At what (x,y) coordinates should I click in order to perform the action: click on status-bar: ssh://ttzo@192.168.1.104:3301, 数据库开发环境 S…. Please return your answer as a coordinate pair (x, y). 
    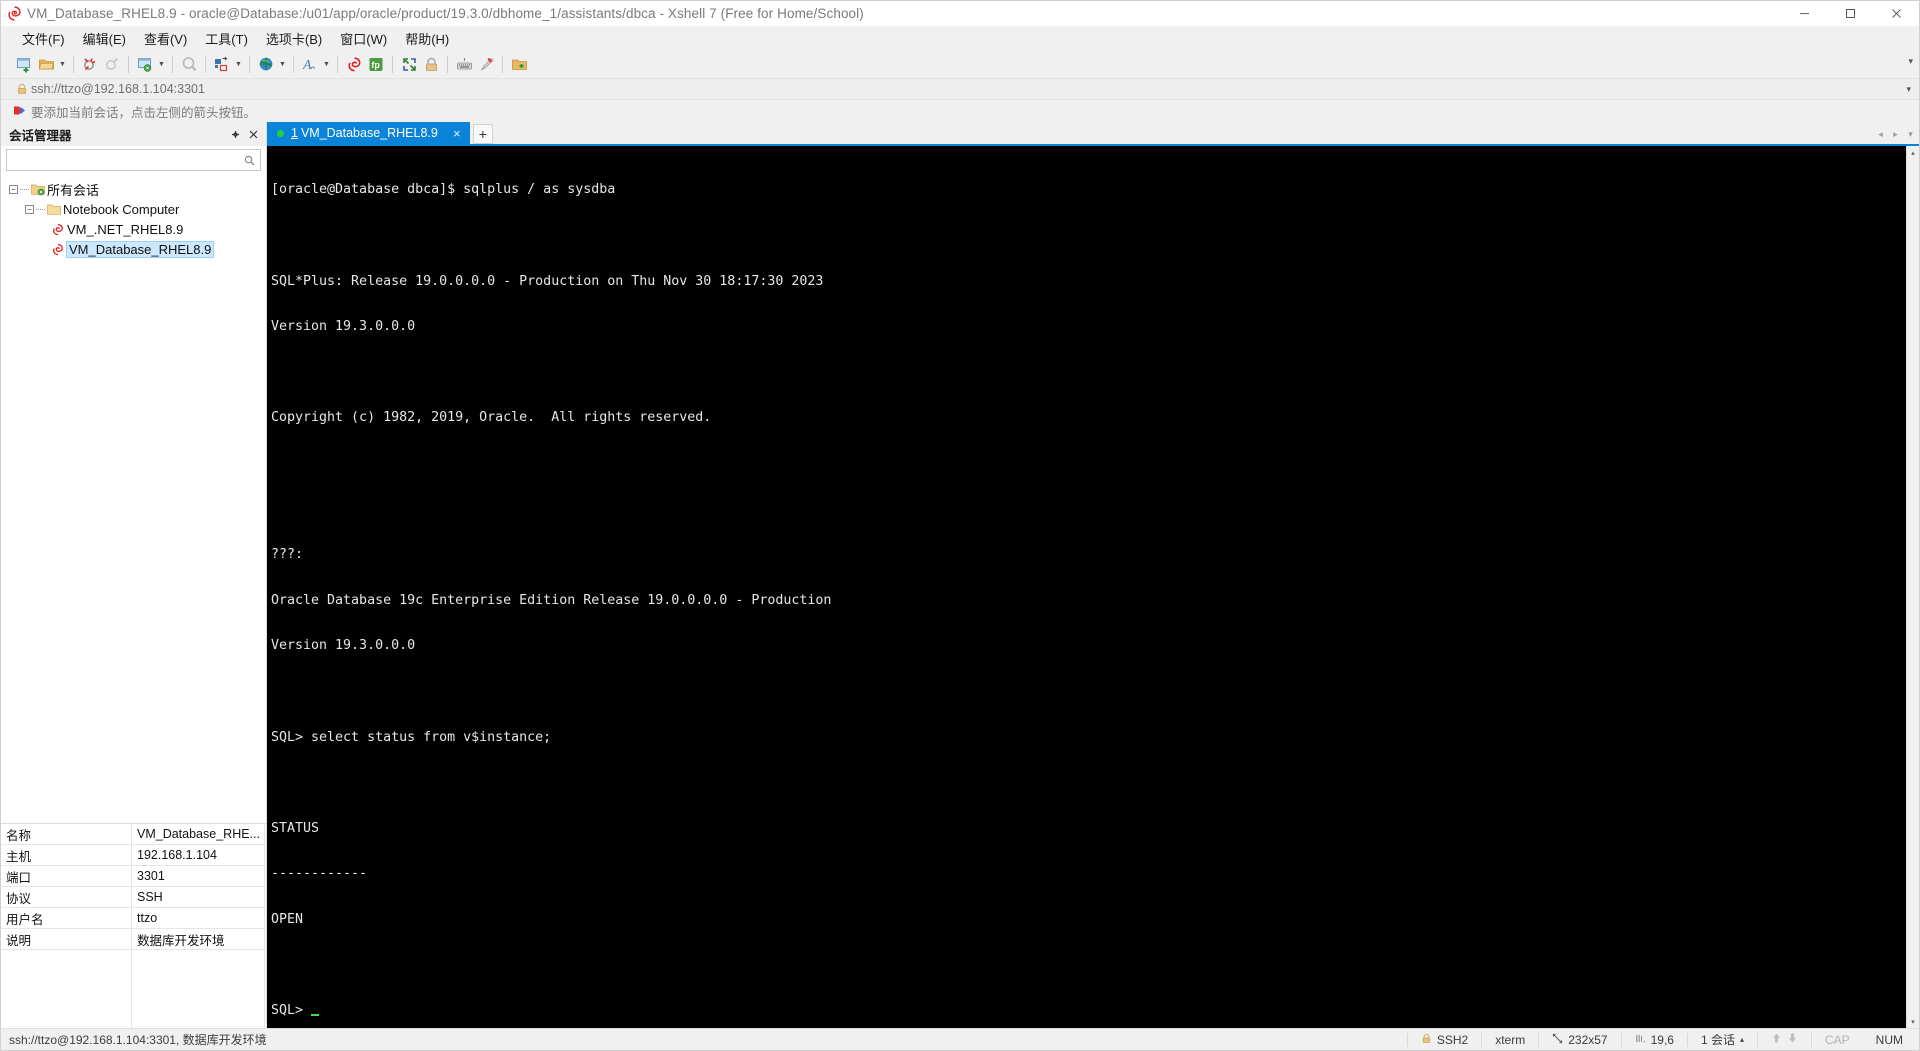
    Looking at the image, I should click on (960, 1039).